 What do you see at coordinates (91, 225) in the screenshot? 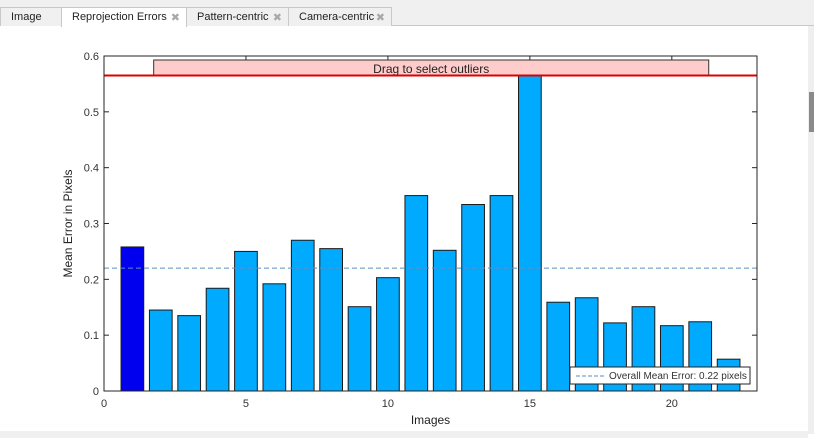
I see `y-tick-label: 0.3` at bounding box center [91, 225].